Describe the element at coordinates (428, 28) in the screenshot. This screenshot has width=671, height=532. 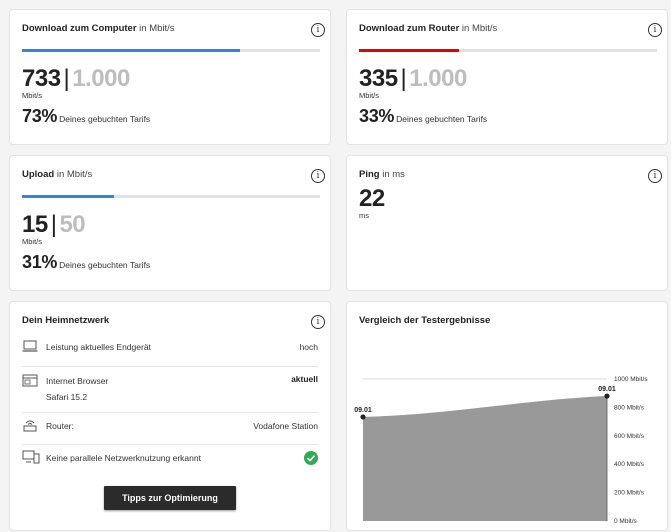
I see `download-router-title: Download zum Router in Mbit/s` at that location.